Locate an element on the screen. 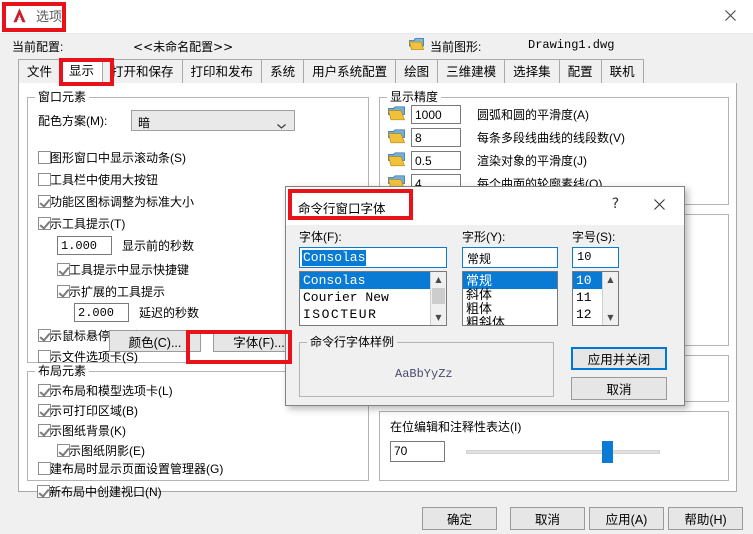 The width and height of the screenshot is (753, 534). modal-cancel-button: 取消 is located at coordinates (619, 388).